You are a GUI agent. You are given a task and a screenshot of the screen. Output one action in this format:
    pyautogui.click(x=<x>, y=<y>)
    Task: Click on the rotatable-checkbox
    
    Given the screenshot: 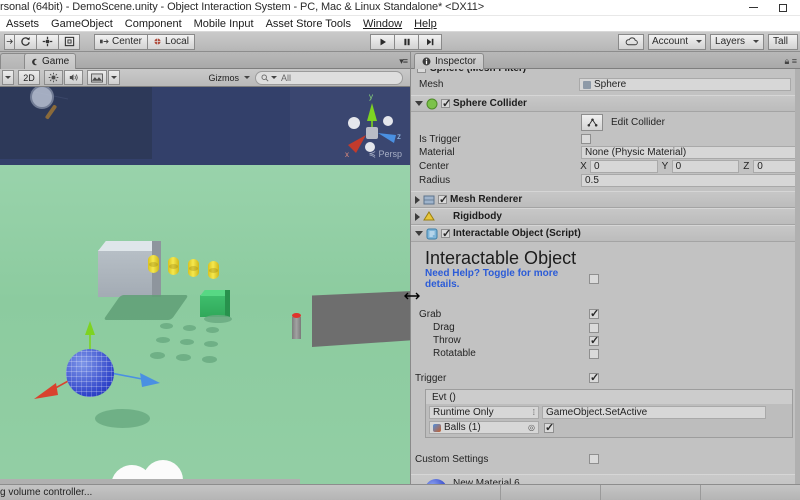 What is the action you would take?
    pyautogui.click(x=594, y=353)
    